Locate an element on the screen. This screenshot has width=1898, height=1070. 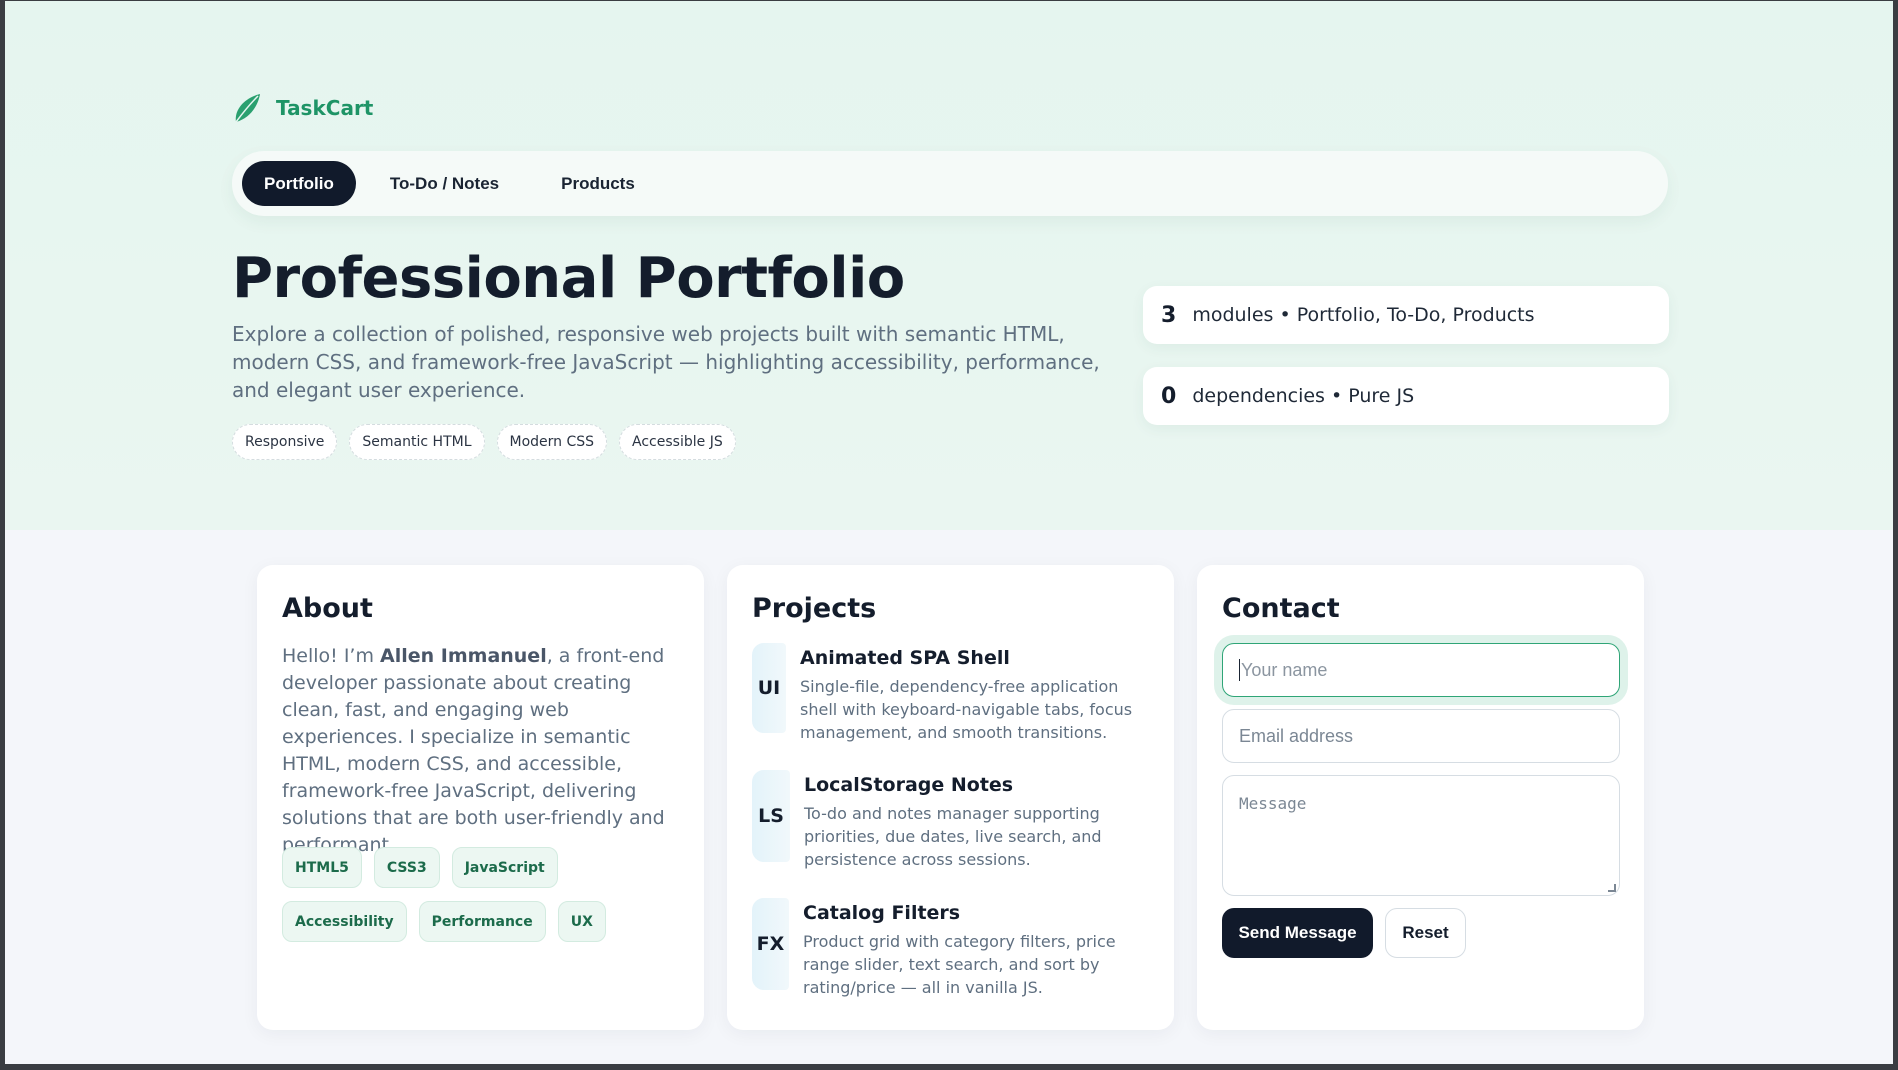
resize-handle-icon is located at coordinates (1612, 888).